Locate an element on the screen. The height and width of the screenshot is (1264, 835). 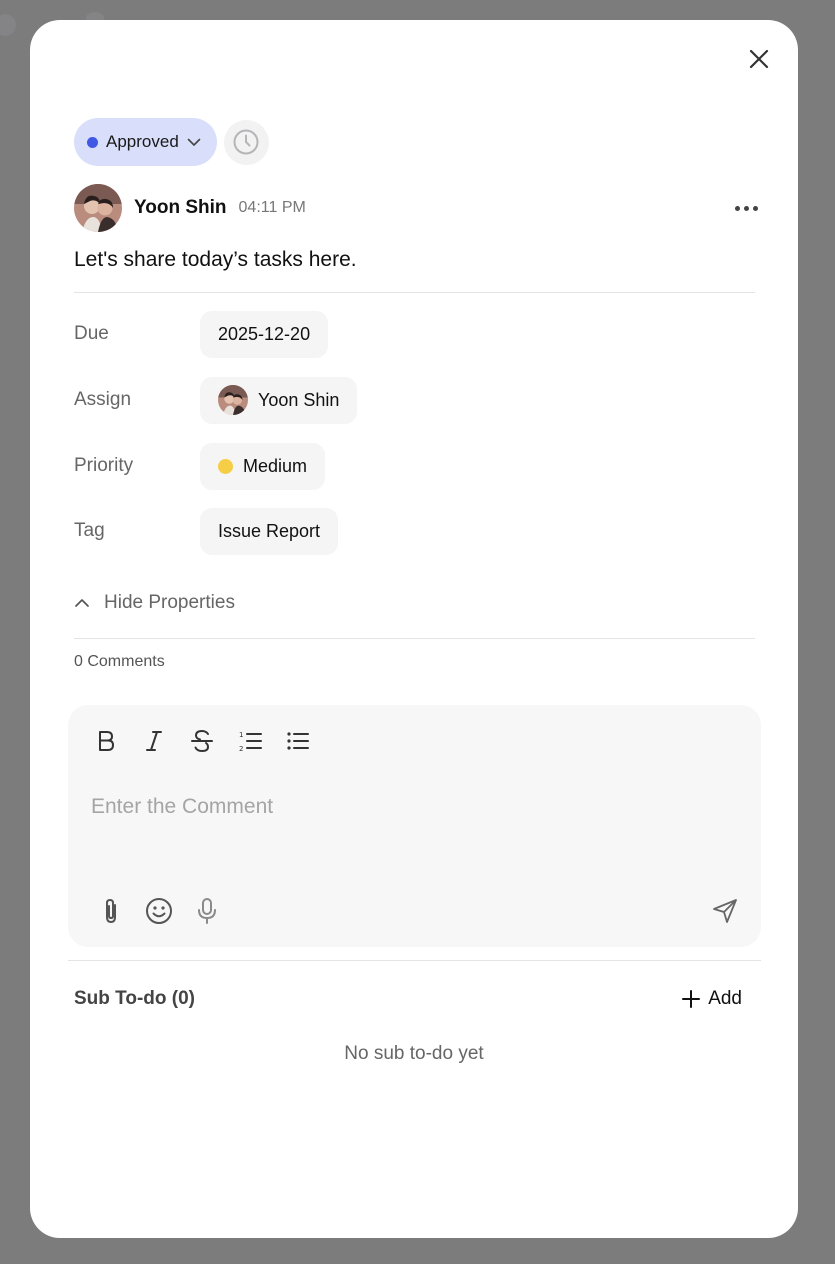
hide-properties-toggle: Hide Properties is located at coordinates (154, 603).